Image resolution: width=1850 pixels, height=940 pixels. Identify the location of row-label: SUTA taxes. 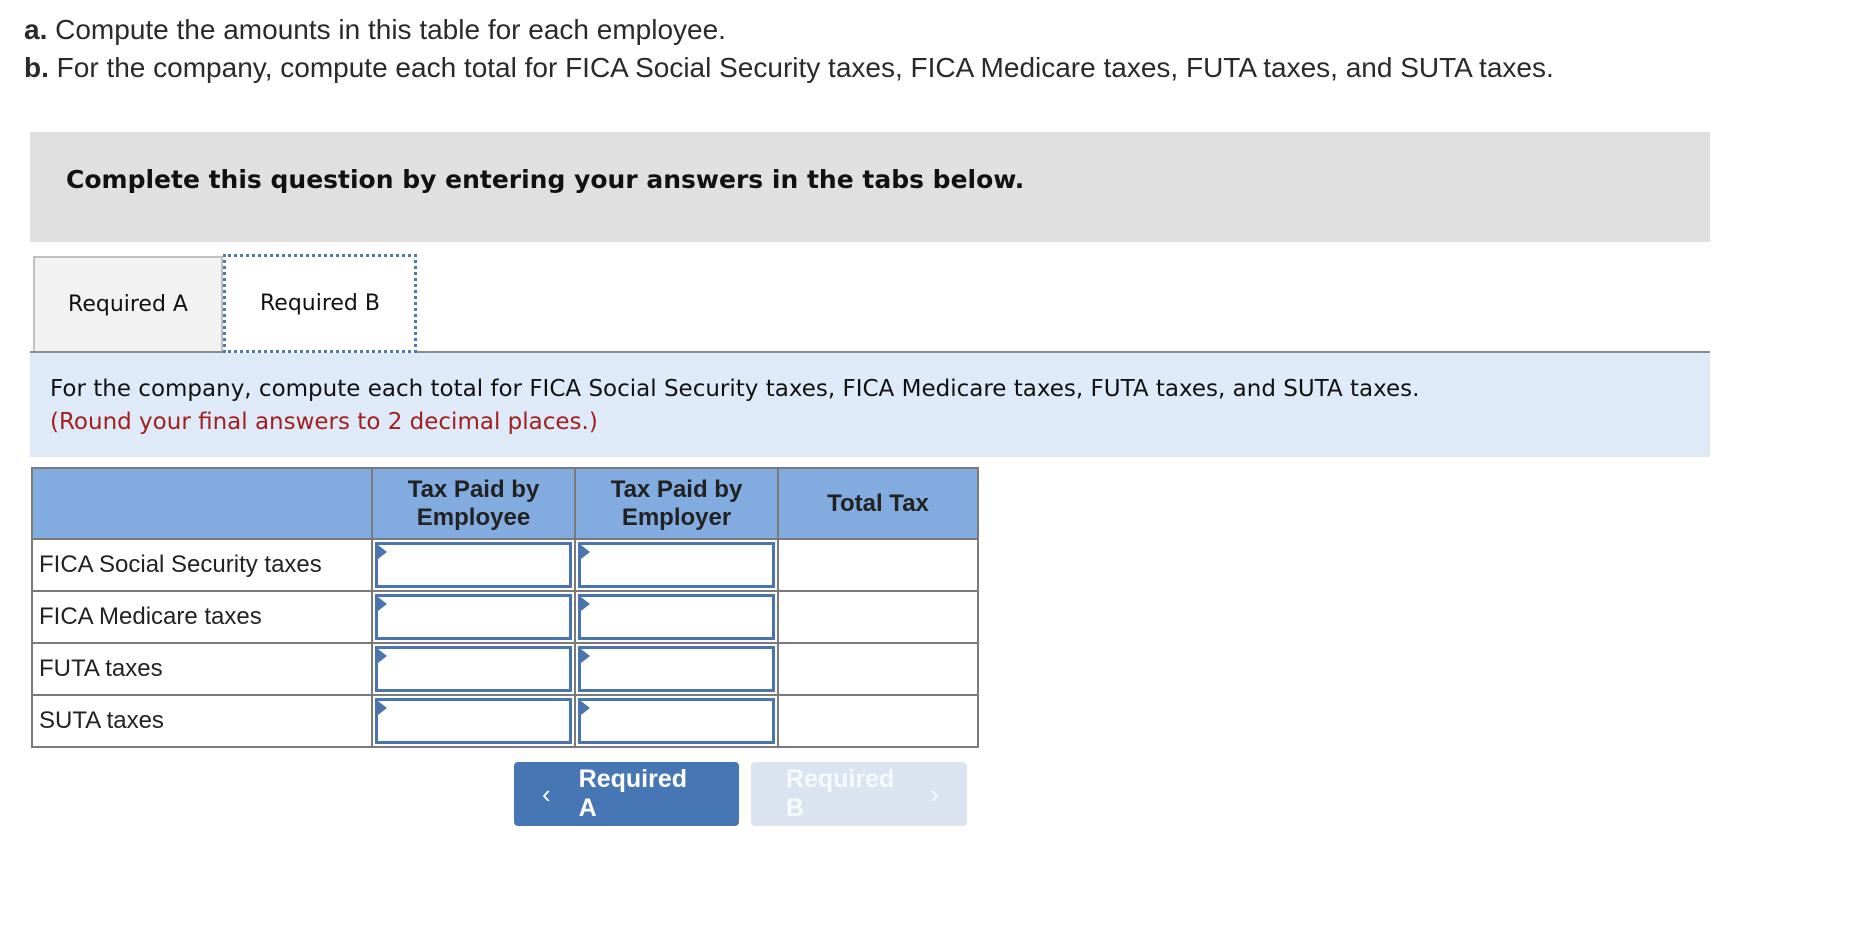
(202, 721).